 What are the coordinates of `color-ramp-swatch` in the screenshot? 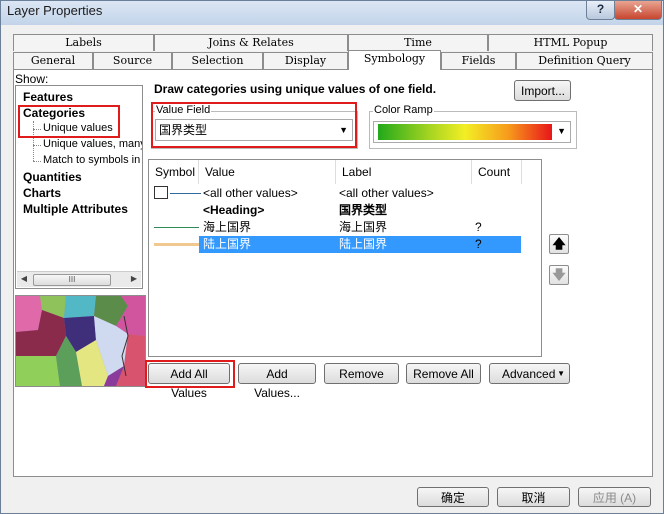 It's located at (465, 132).